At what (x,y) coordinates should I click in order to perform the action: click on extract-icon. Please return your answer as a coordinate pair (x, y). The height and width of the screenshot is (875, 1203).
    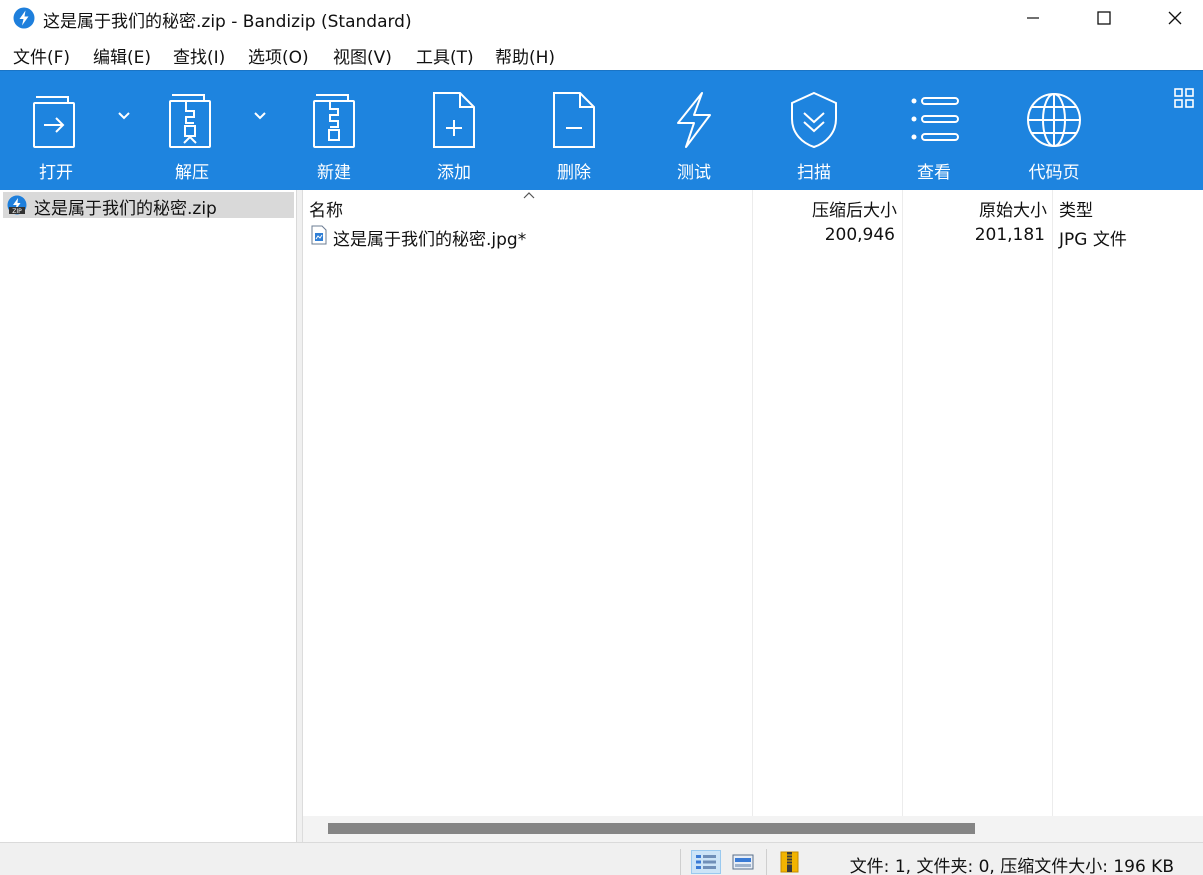
    Looking at the image, I should click on (190, 121).